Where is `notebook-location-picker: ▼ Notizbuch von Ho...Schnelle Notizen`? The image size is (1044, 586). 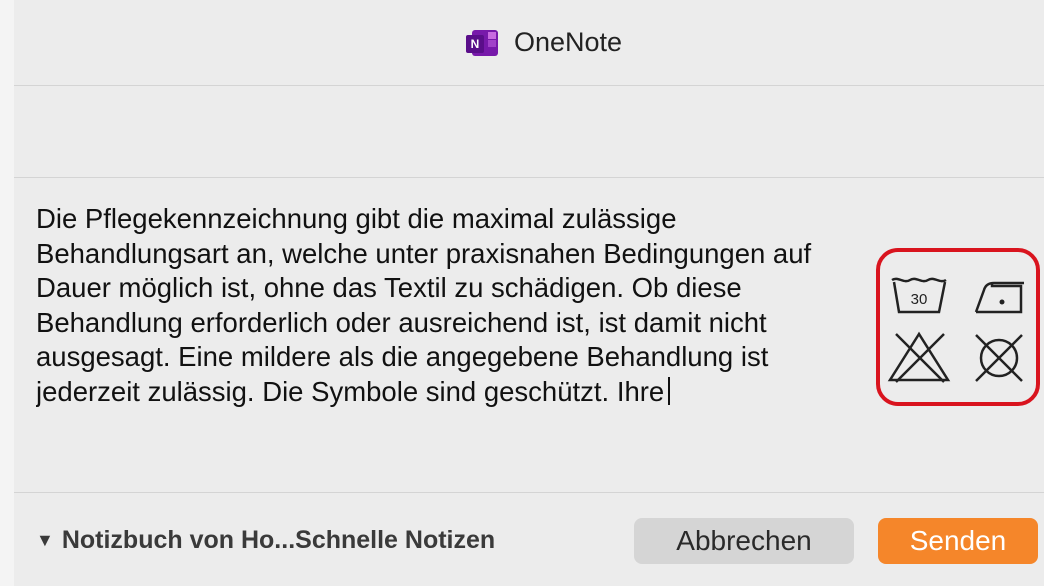
notebook-location-picker: ▼ Notizbuch von Ho...Schnelle Notizen is located at coordinates (265, 540).